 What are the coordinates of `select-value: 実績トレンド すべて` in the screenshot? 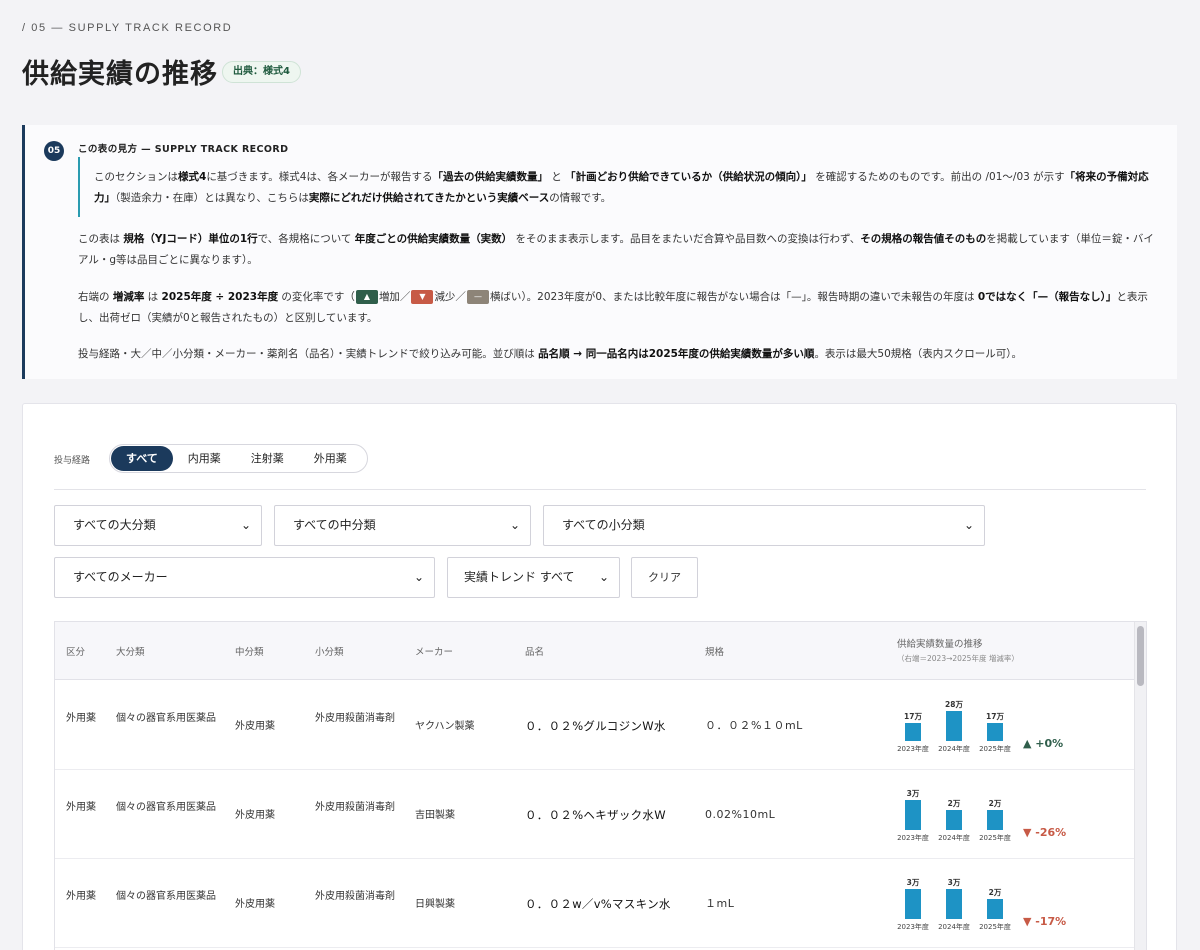 It's located at (519, 577).